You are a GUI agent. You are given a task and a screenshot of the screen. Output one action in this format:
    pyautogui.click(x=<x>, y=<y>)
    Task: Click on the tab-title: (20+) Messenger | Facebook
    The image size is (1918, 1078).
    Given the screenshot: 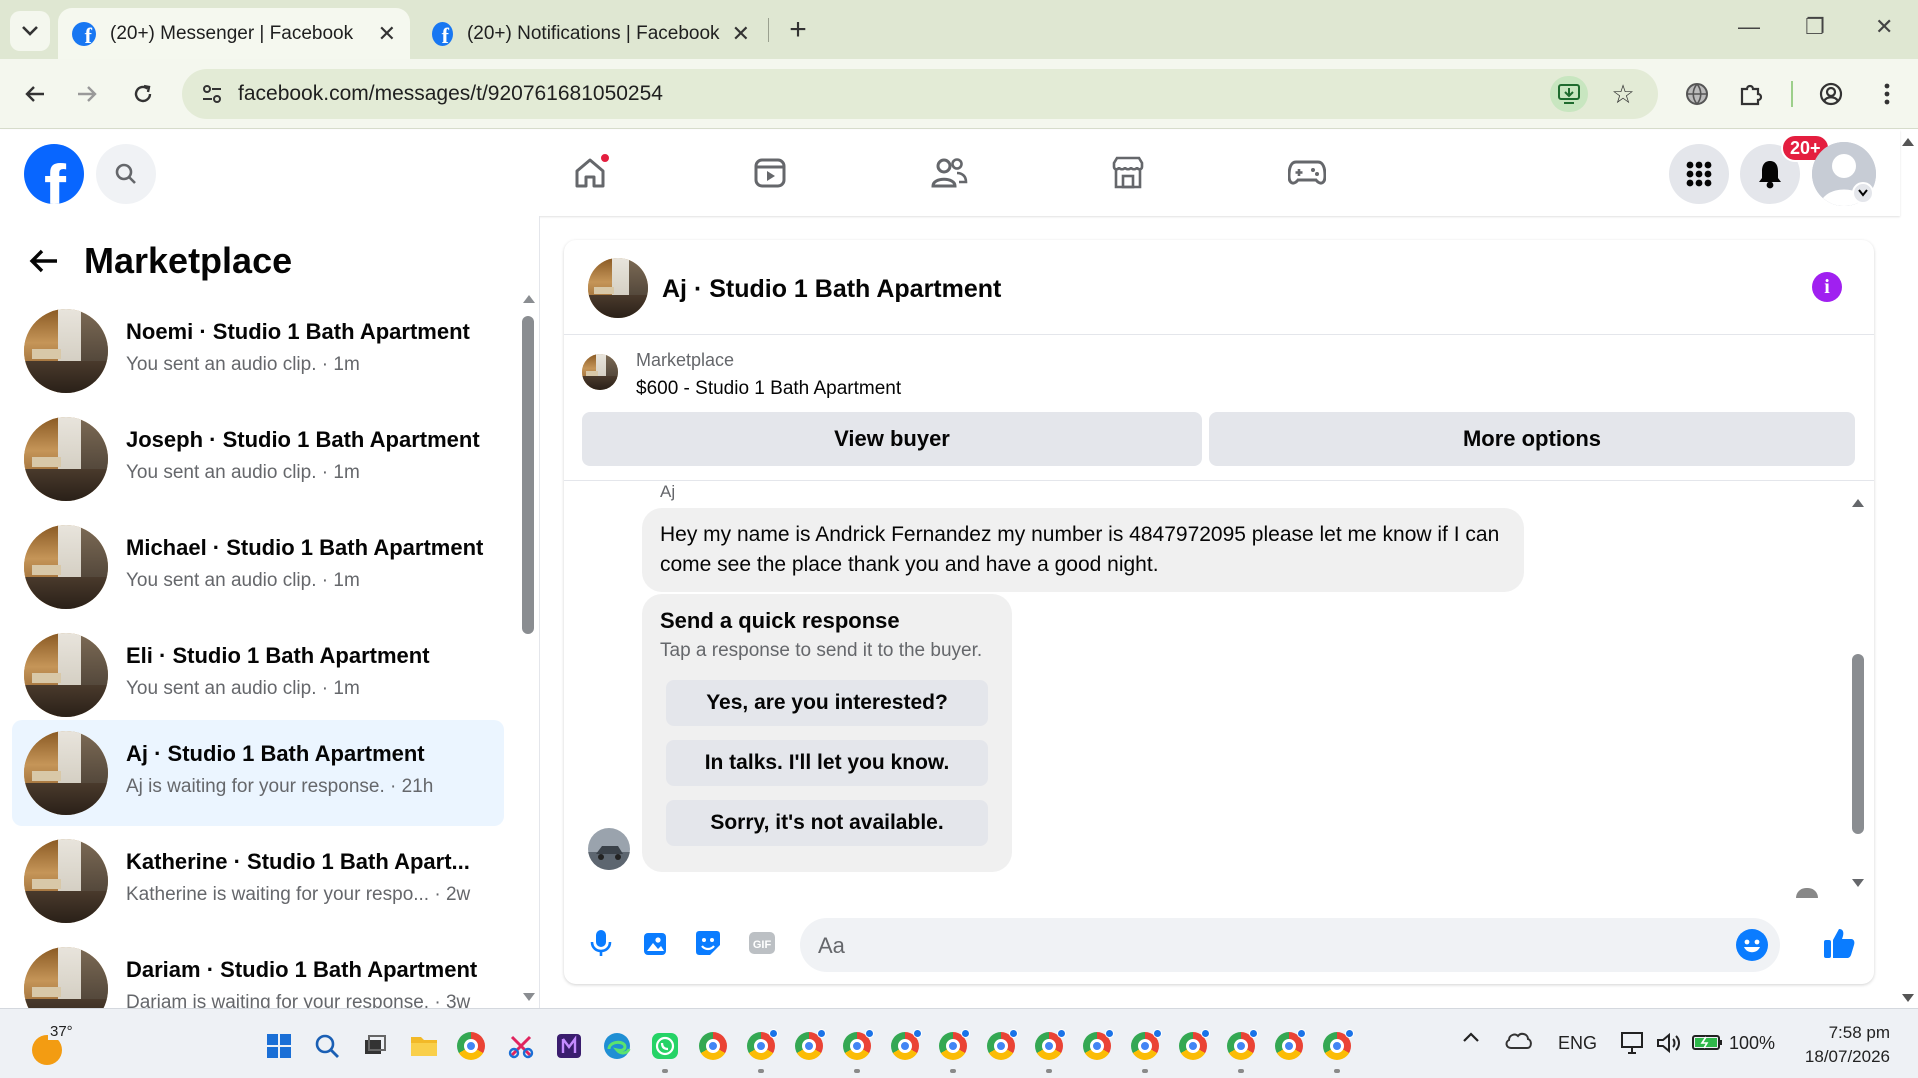 What is the action you would take?
    pyautogui.click(x=232, y=33)
    